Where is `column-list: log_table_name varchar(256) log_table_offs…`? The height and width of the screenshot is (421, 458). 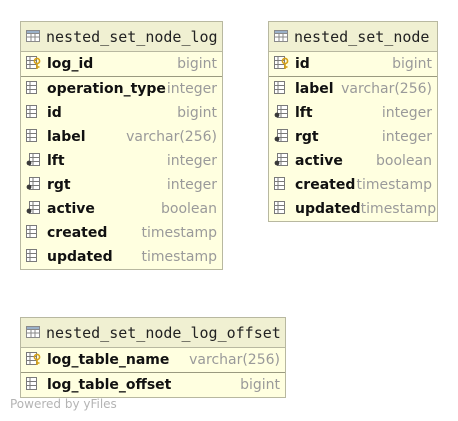 column-list: log_table_name varchar(256) log_table_offs… is located at coordinates (153, 372).